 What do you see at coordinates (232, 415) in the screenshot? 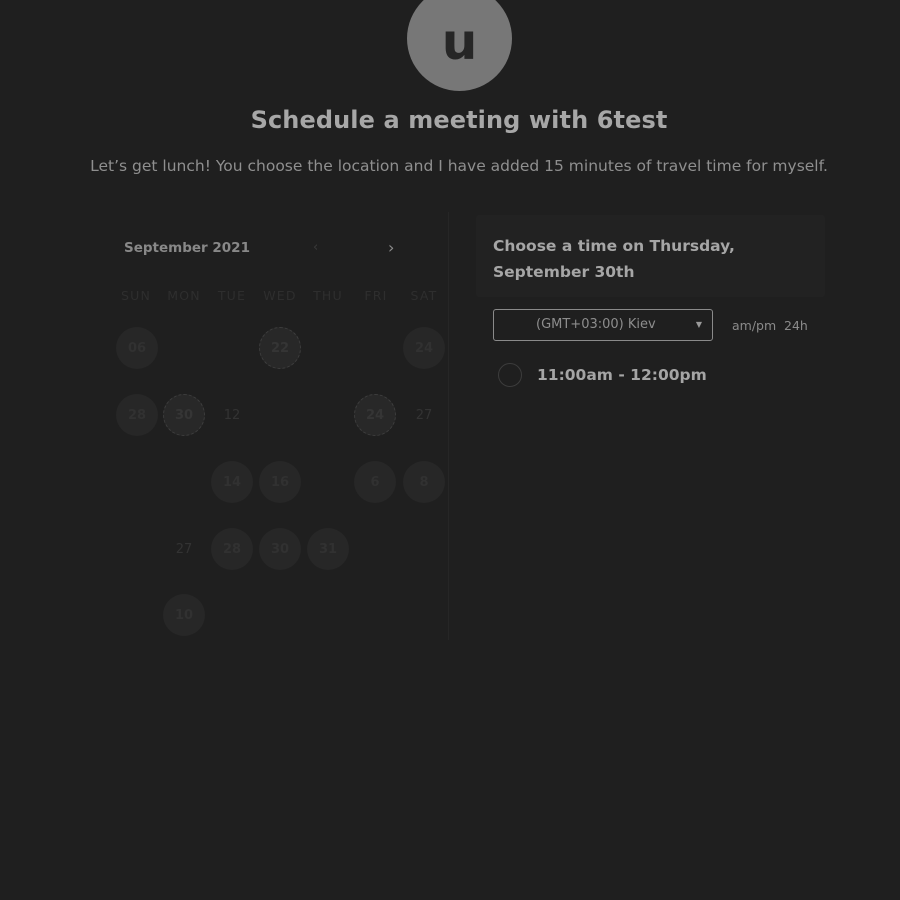
I see `calendar-day: 12` at bounding box center [232, 415].